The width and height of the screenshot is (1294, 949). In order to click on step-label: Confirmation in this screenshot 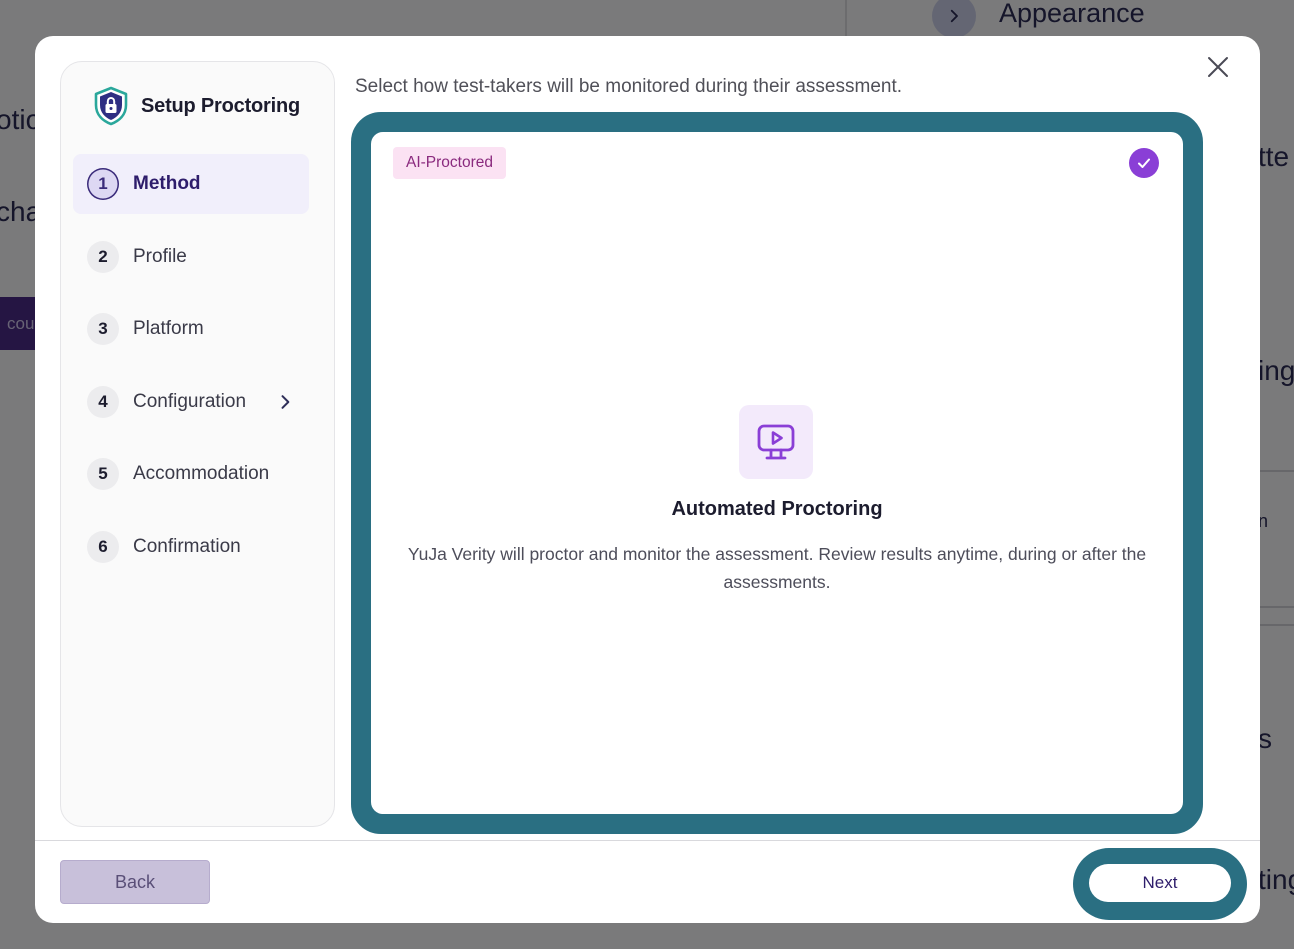, I will do `click(187, 546)`.